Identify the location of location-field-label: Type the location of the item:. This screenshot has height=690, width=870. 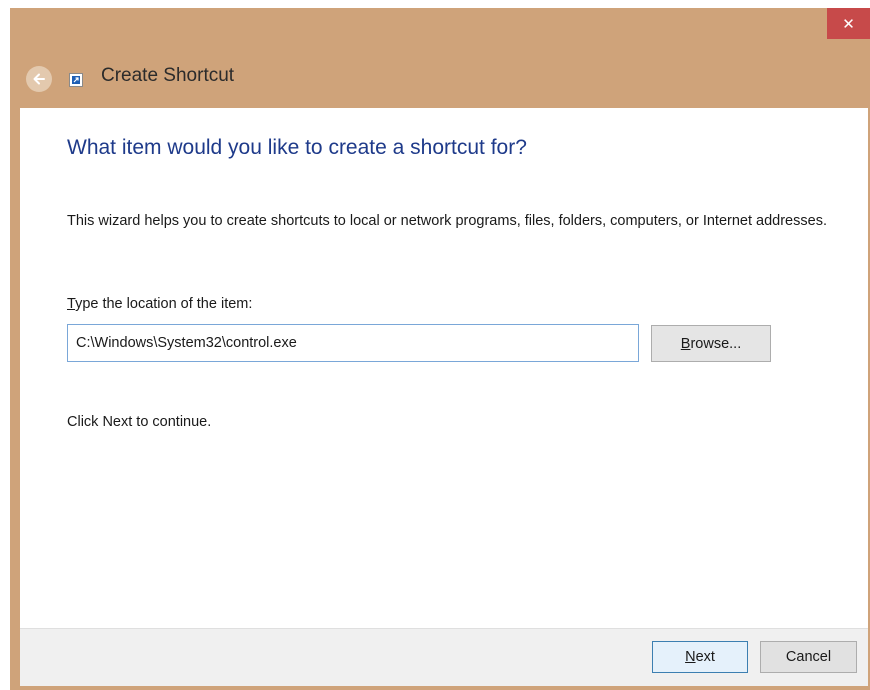
(159, 304).